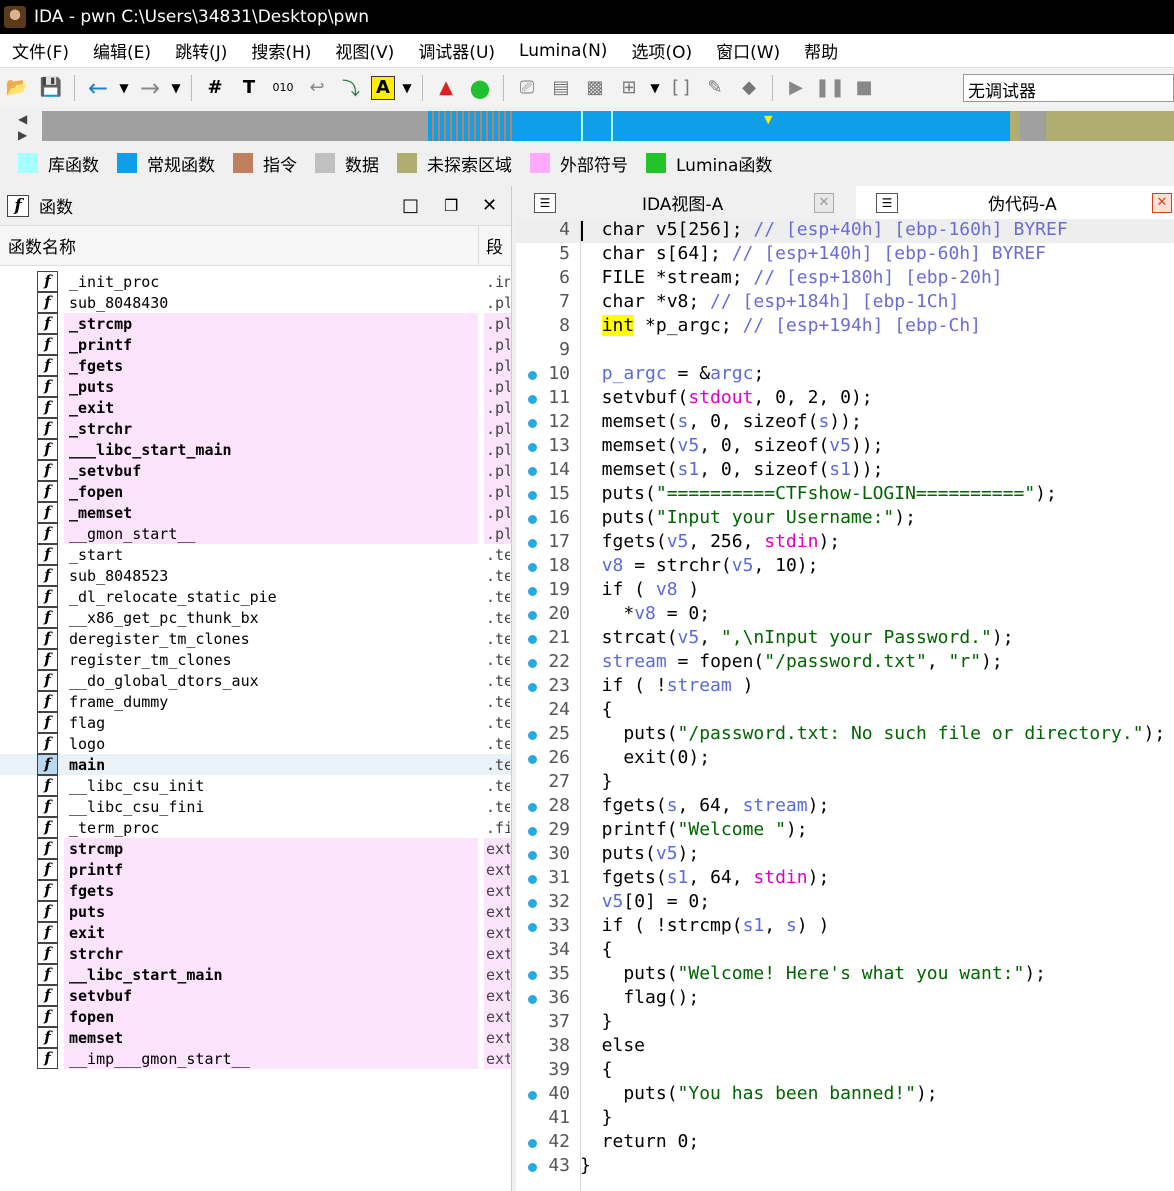 This screenshot has width=1174, height=1191. I want to click on function-row: f _strchr .plt, so click(255, 428).